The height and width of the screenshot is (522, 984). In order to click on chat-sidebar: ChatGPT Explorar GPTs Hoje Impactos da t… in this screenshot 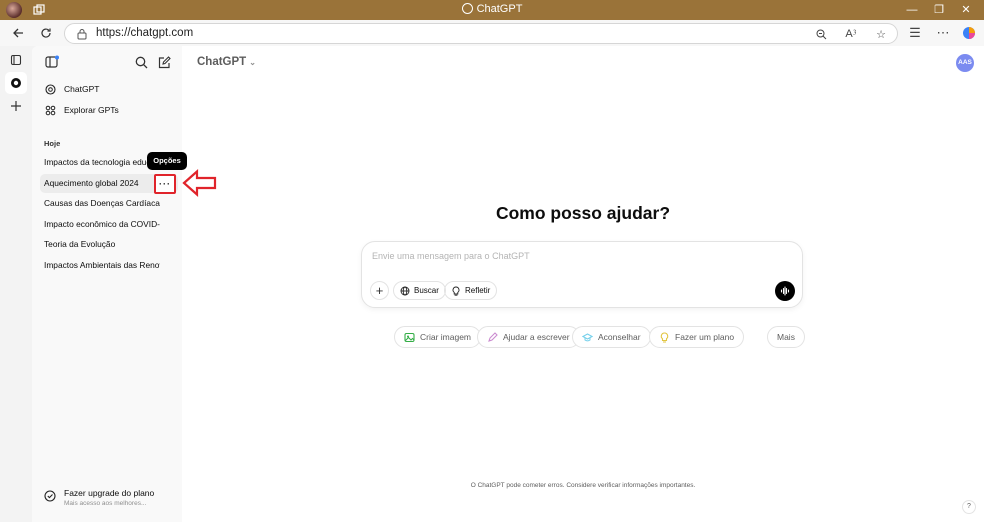, I will do `click(107, 284)`.